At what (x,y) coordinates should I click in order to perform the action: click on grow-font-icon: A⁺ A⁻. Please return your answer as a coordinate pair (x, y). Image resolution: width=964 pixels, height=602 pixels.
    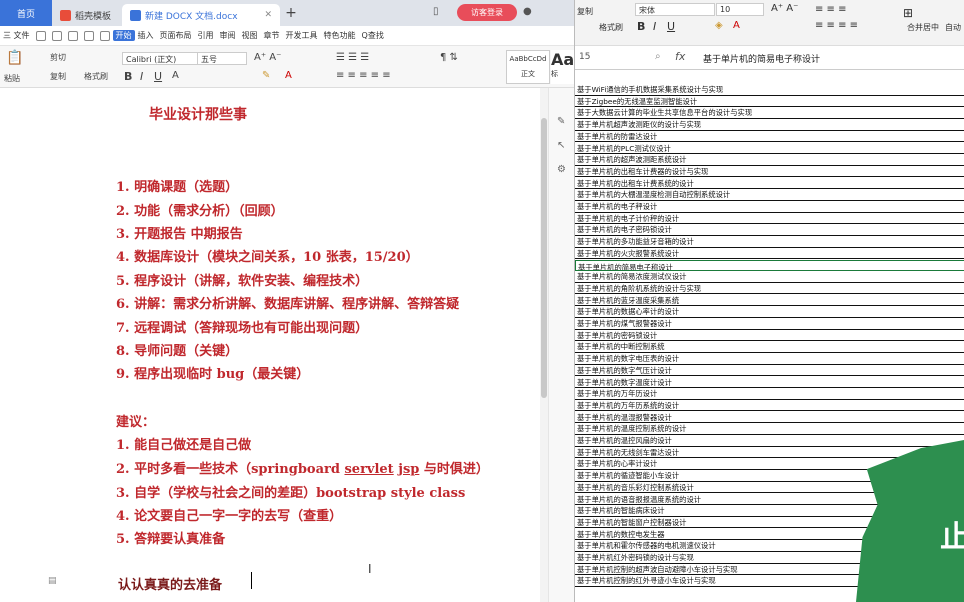
    Looking at the image, I should click on (267, 57).